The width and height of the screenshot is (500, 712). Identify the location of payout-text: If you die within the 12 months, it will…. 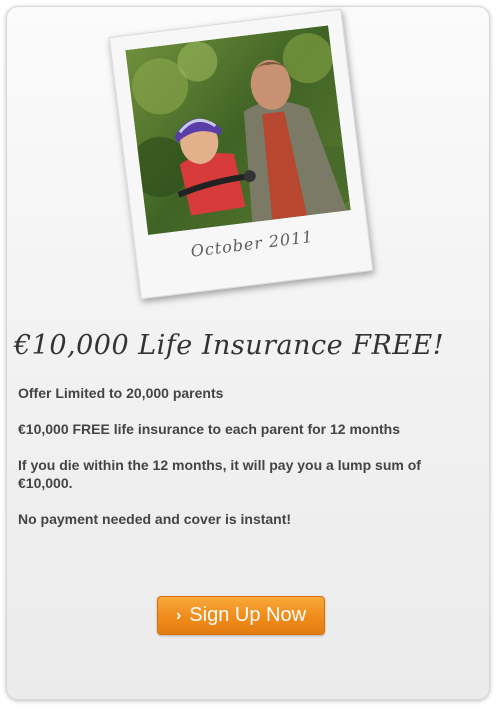
(219, 474).